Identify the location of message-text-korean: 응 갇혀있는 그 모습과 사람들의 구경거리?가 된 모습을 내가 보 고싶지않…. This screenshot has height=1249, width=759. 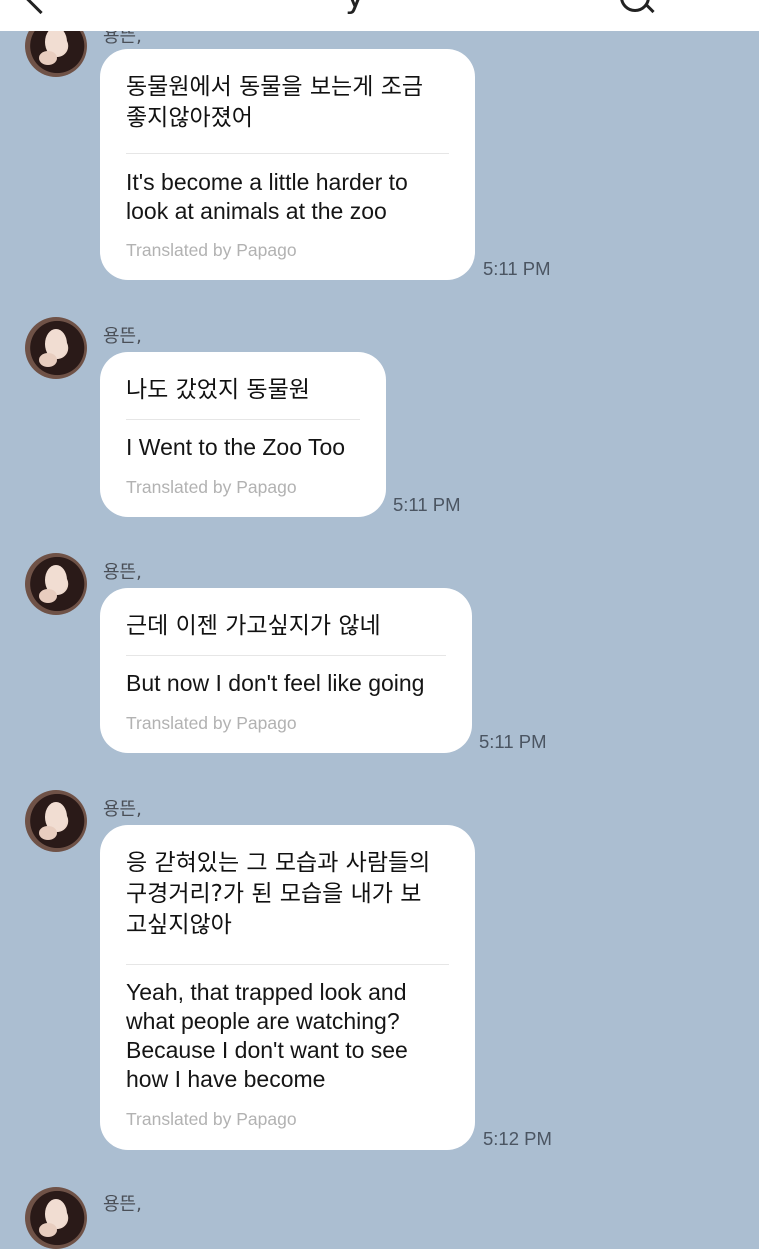
(278, 894).